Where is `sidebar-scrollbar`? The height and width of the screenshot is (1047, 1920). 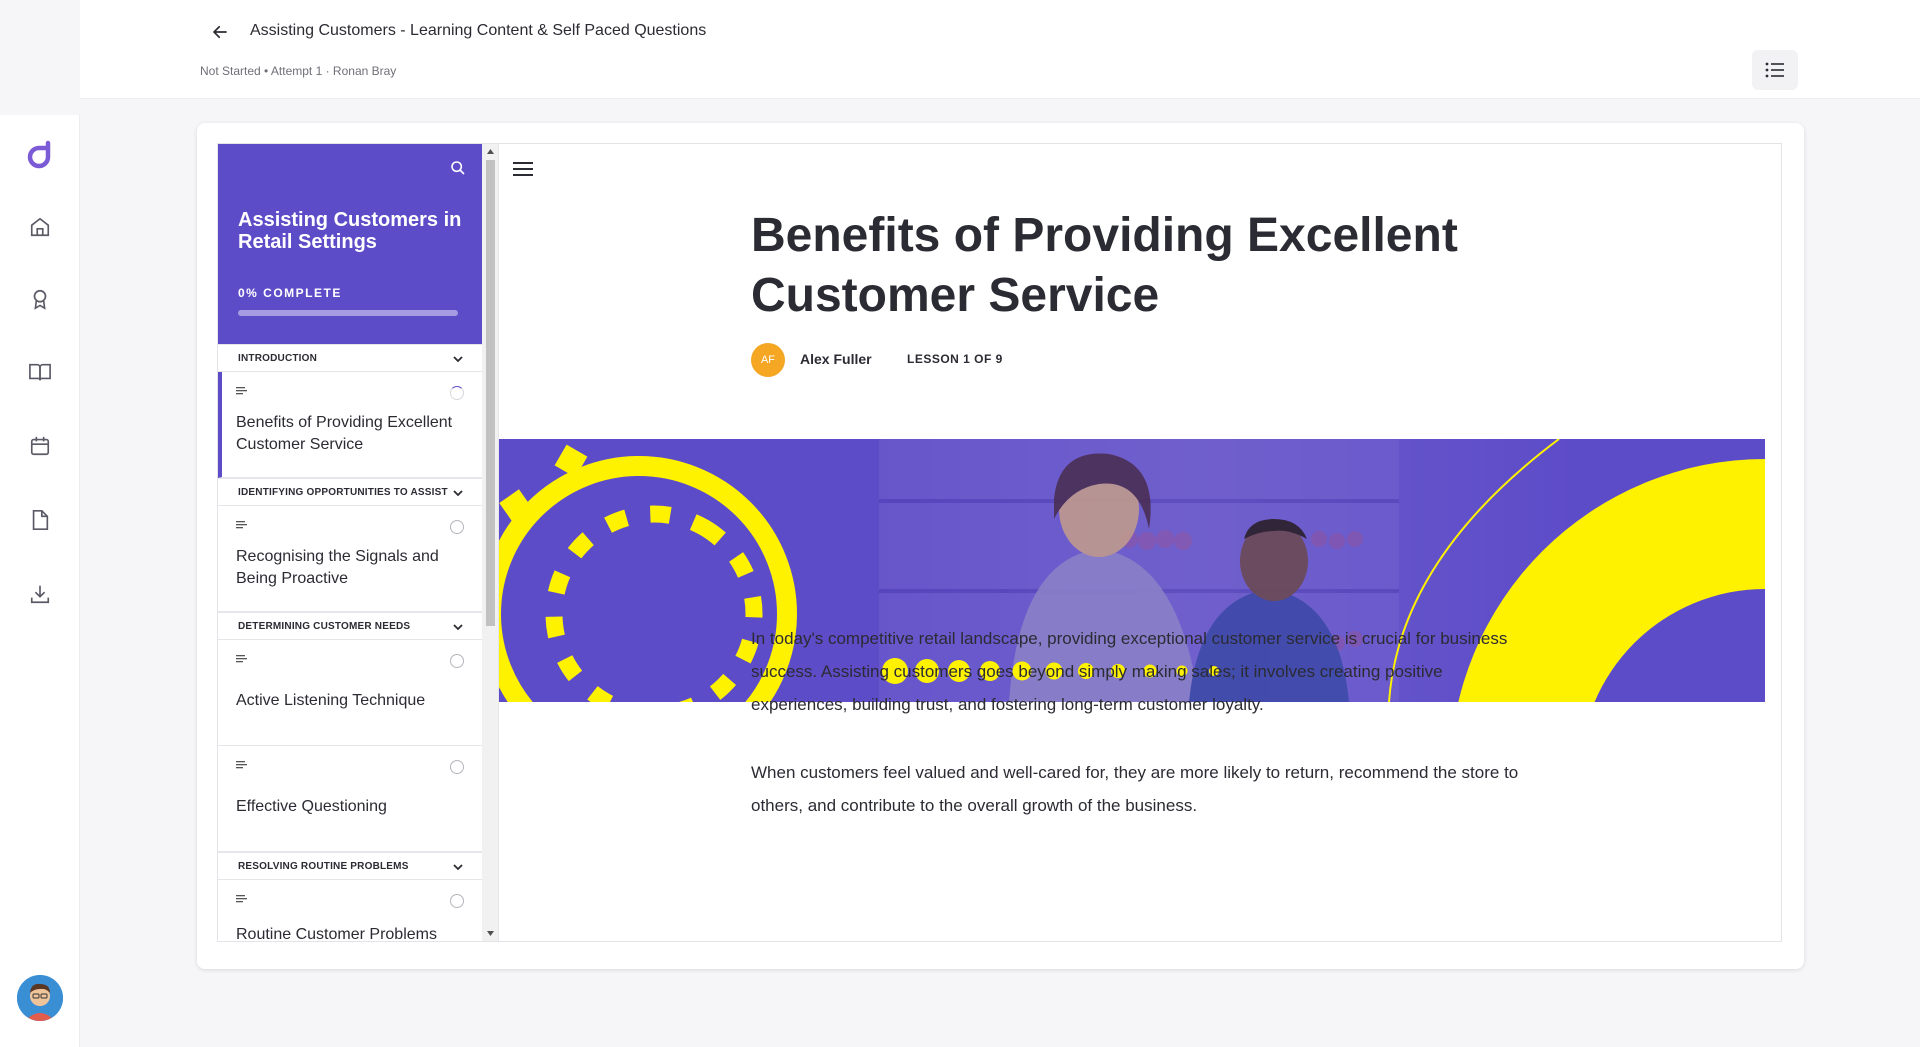
sidebar-scrollbar is located at coordinates (490, 542).